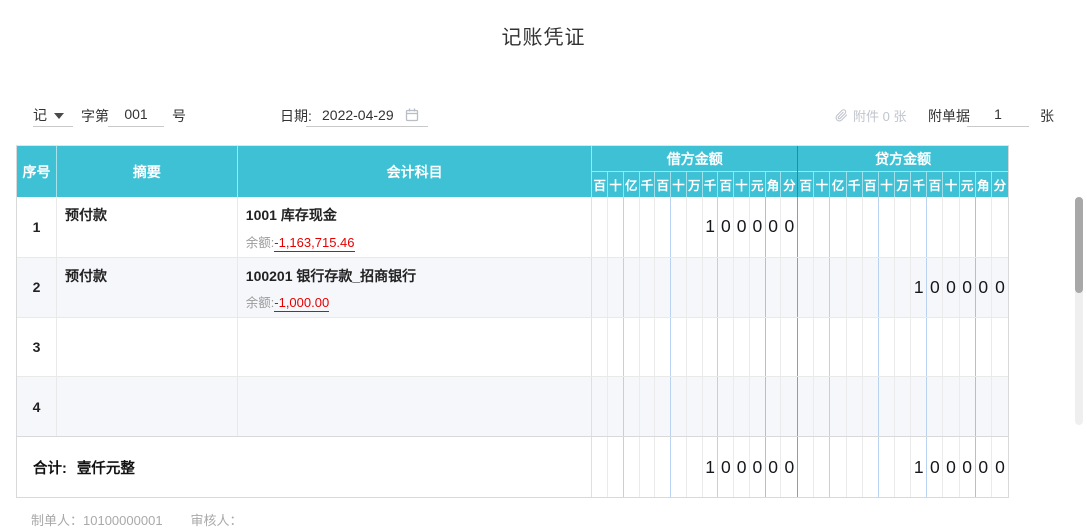  What do you see at coordinates (774, 184) in the screenshot?
I see `digit-col-label: 角` at bounding box center [774, 184].